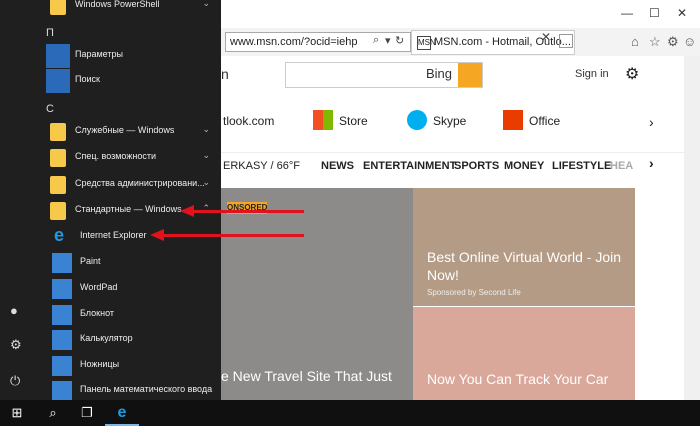 The image size is (700, 426). Describe the element at coordinates (635, 41) in the screenshot. I see `home-icon: ⌂` at that location.